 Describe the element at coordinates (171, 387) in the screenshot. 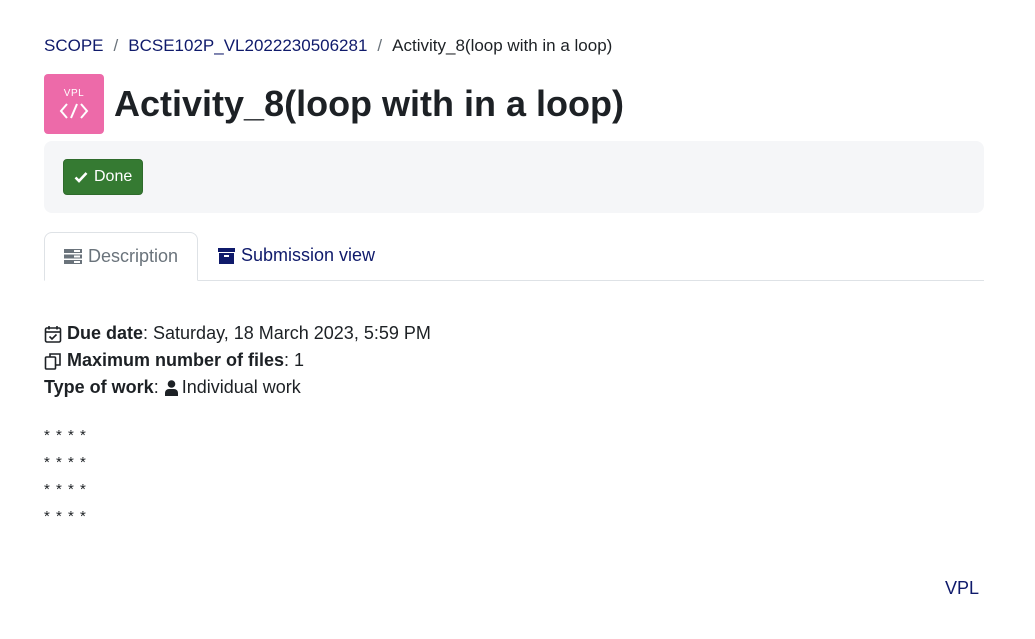

I see `user-icon` at that location.